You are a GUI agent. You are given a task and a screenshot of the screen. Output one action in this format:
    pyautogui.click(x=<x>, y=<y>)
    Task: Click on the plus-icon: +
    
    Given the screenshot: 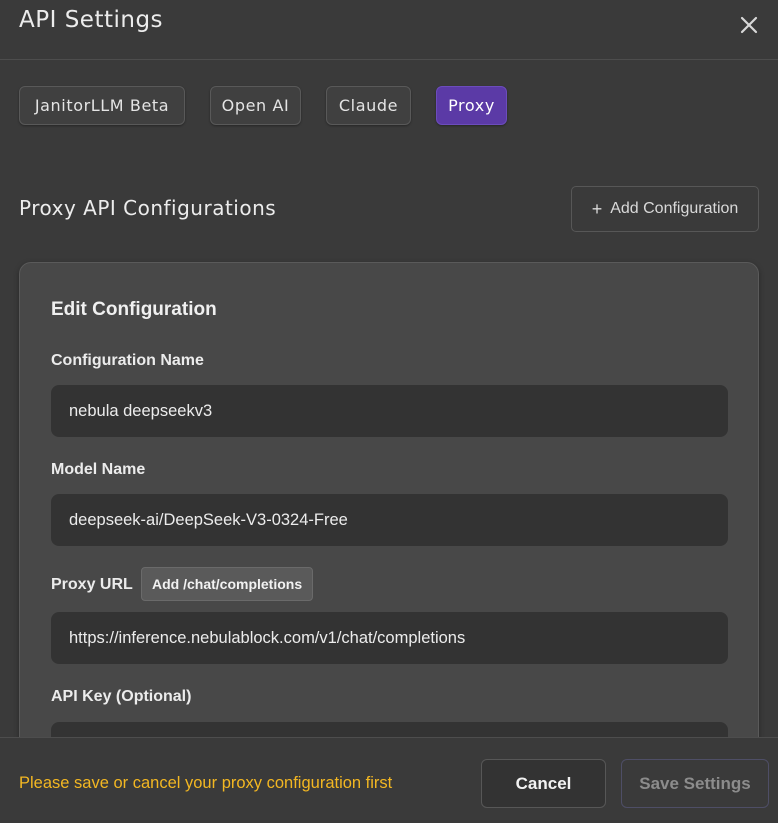 What is the action you would take?
    pyautogui.click(x=597, y=209)
    